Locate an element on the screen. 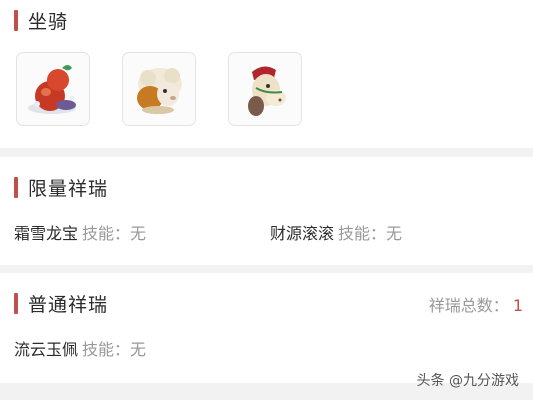 The image size is (533, 400). total-value: 1 is located at coordinates (517, 305).